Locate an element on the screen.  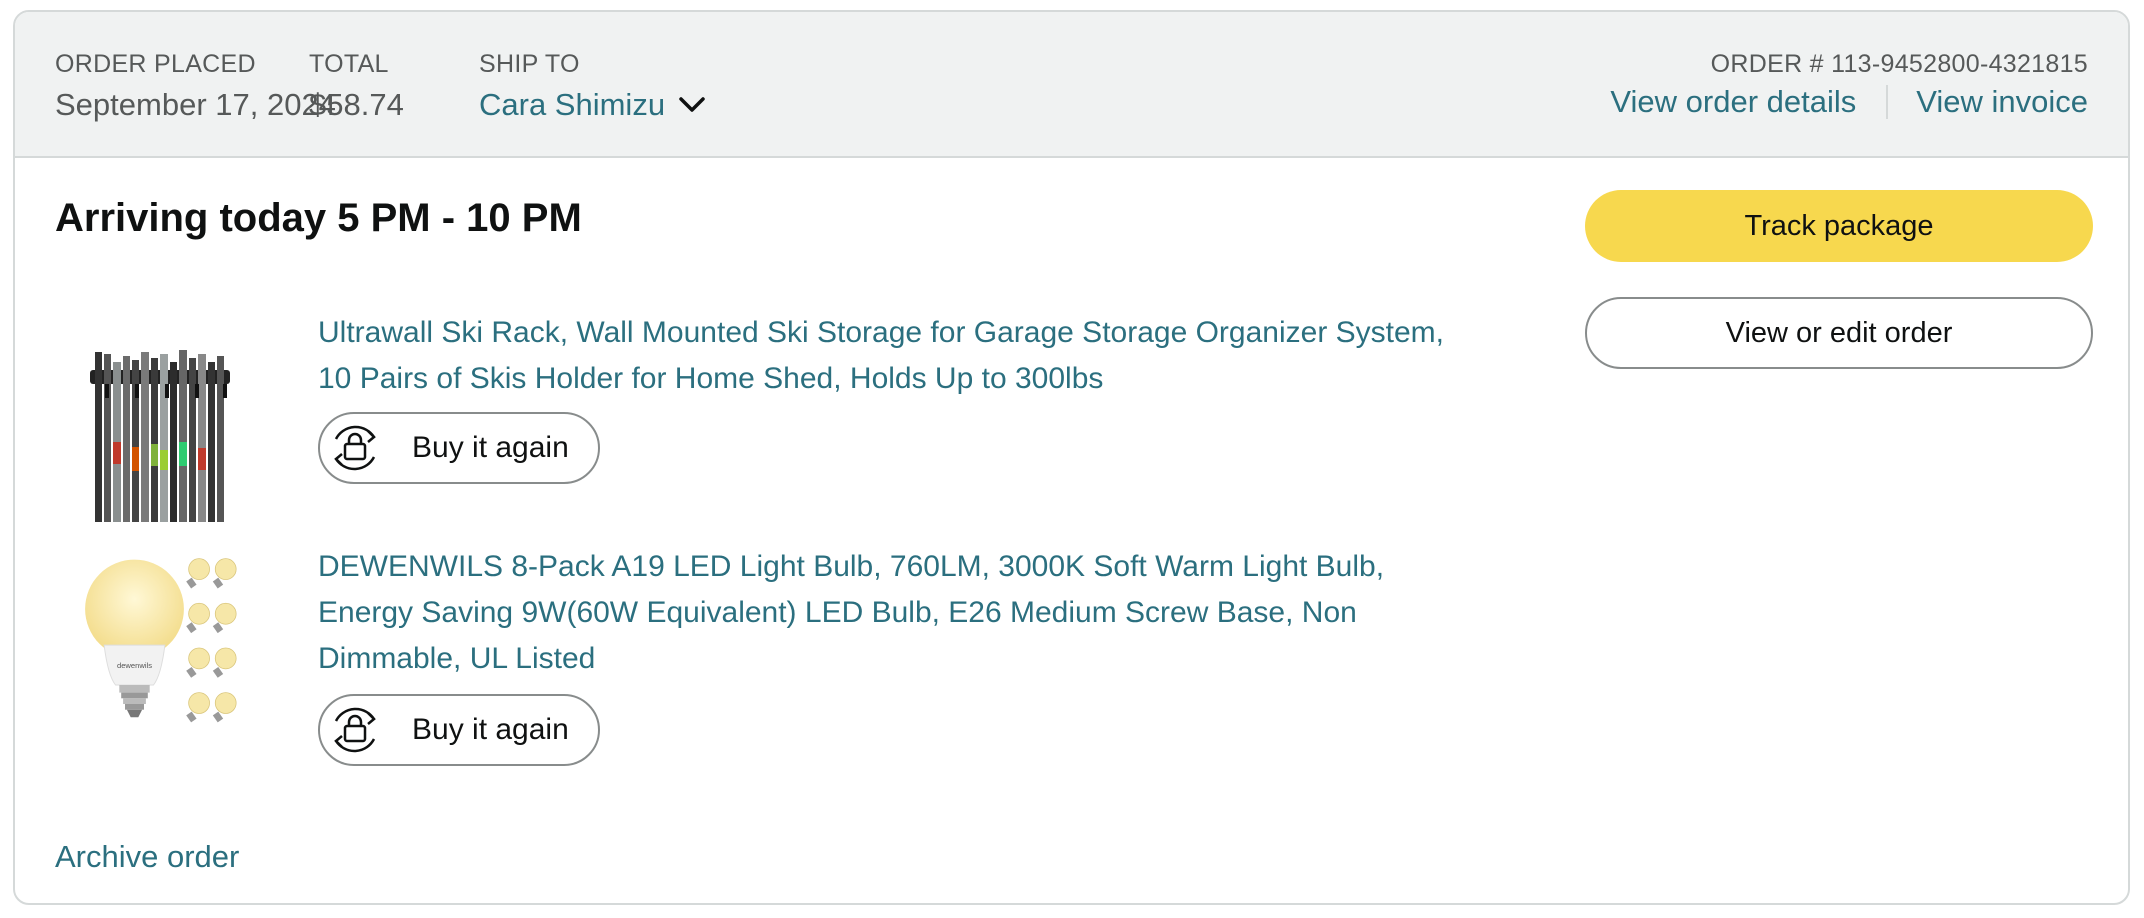
ship-to-name: Cara Shimizu is located at coordinates (572, 105).